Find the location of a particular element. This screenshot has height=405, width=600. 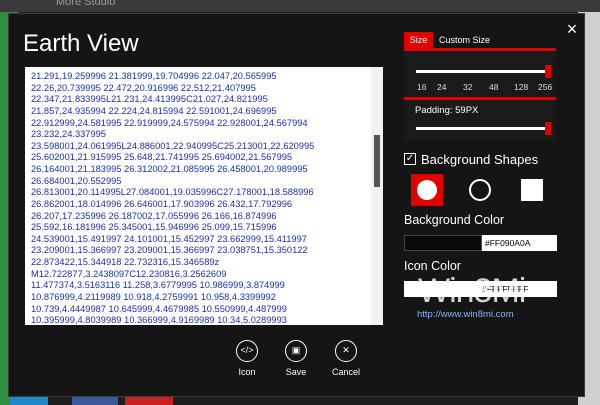

size-tabs: Size Custom Size is located at coordinates (480, 40).